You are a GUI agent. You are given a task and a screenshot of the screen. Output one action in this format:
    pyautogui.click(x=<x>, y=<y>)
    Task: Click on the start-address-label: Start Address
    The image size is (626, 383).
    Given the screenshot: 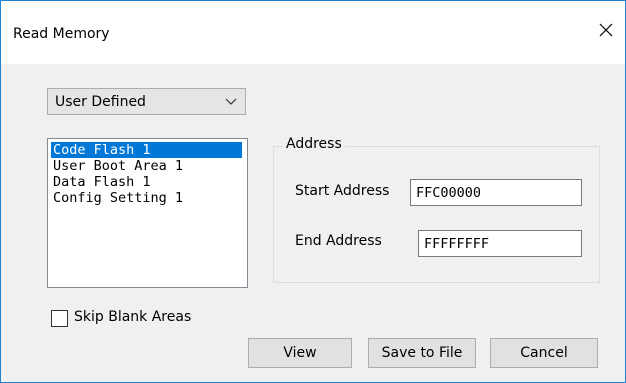 What is the action you would take?
    pyautogui.click(x=342, y=191)
    